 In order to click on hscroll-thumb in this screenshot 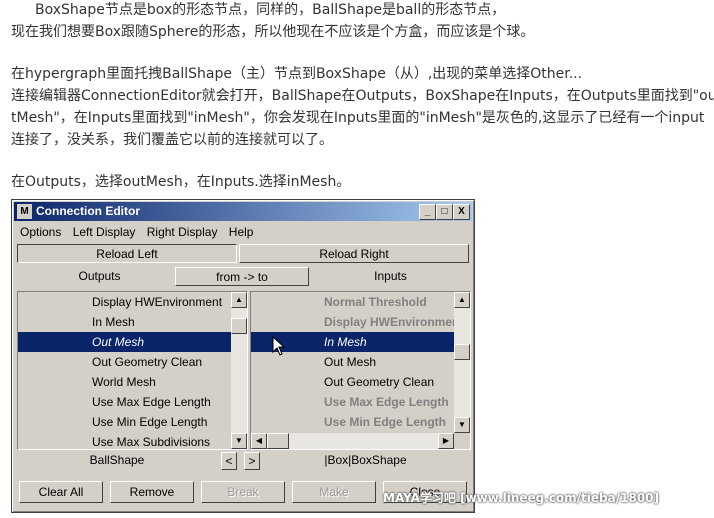, I will do `click(278, 441)`.